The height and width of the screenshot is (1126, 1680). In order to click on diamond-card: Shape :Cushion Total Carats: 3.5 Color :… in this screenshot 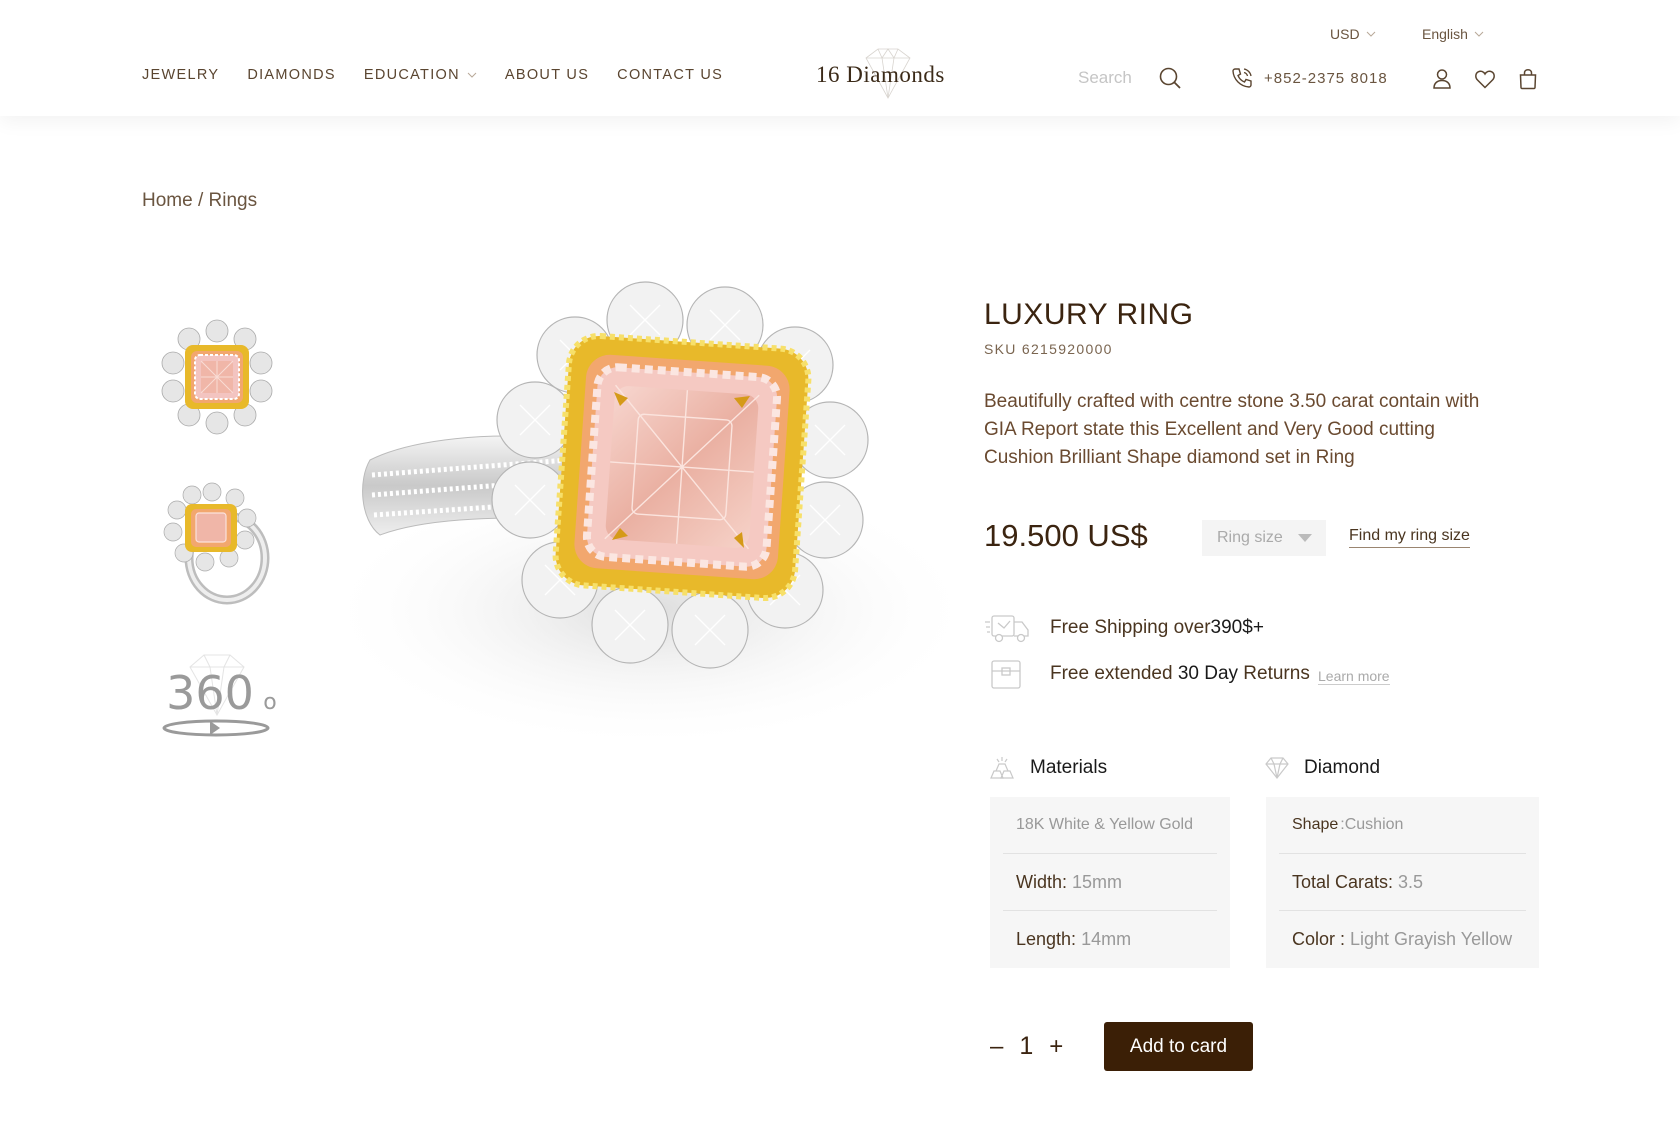, I will do `click(1402, 882)`.